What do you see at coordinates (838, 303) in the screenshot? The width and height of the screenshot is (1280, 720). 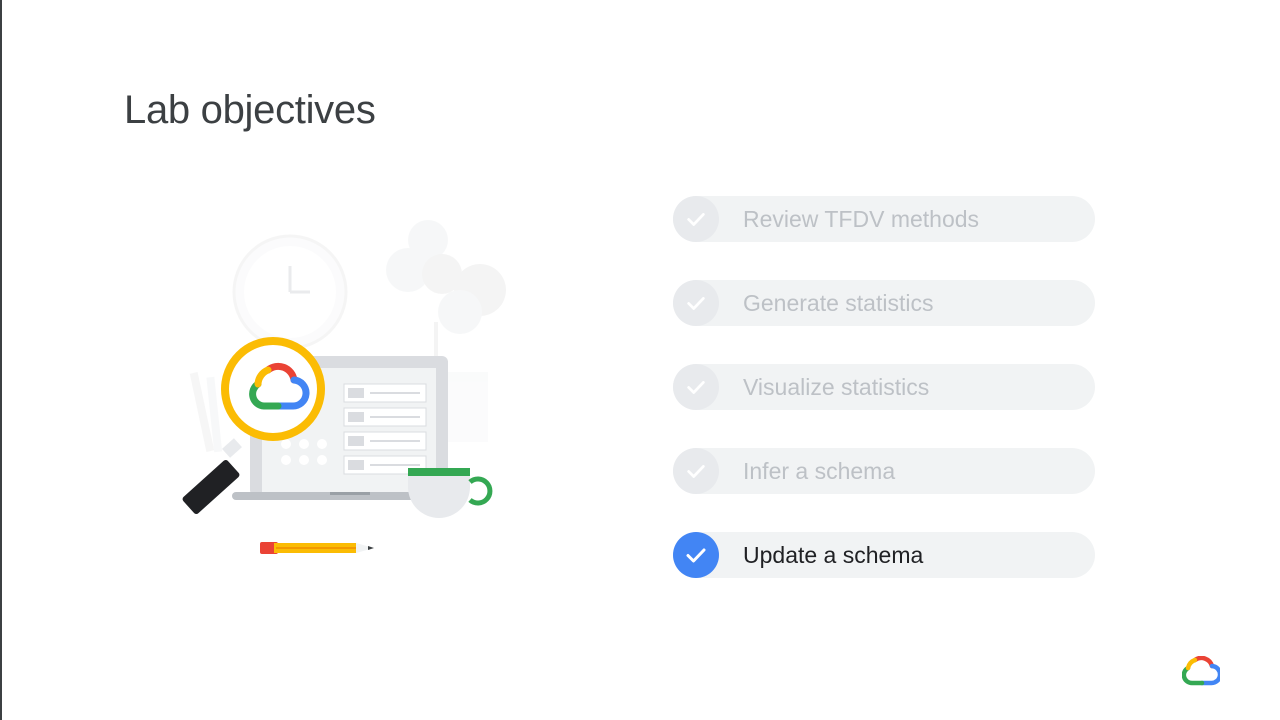 I see `objective-label: Generate statistics` at bounding box center [838, 303].